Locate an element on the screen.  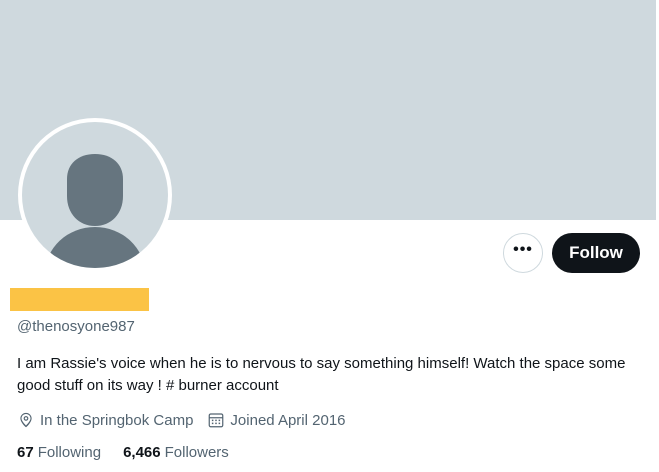
more-options-button: ••• is located at coordinates (523, 253).